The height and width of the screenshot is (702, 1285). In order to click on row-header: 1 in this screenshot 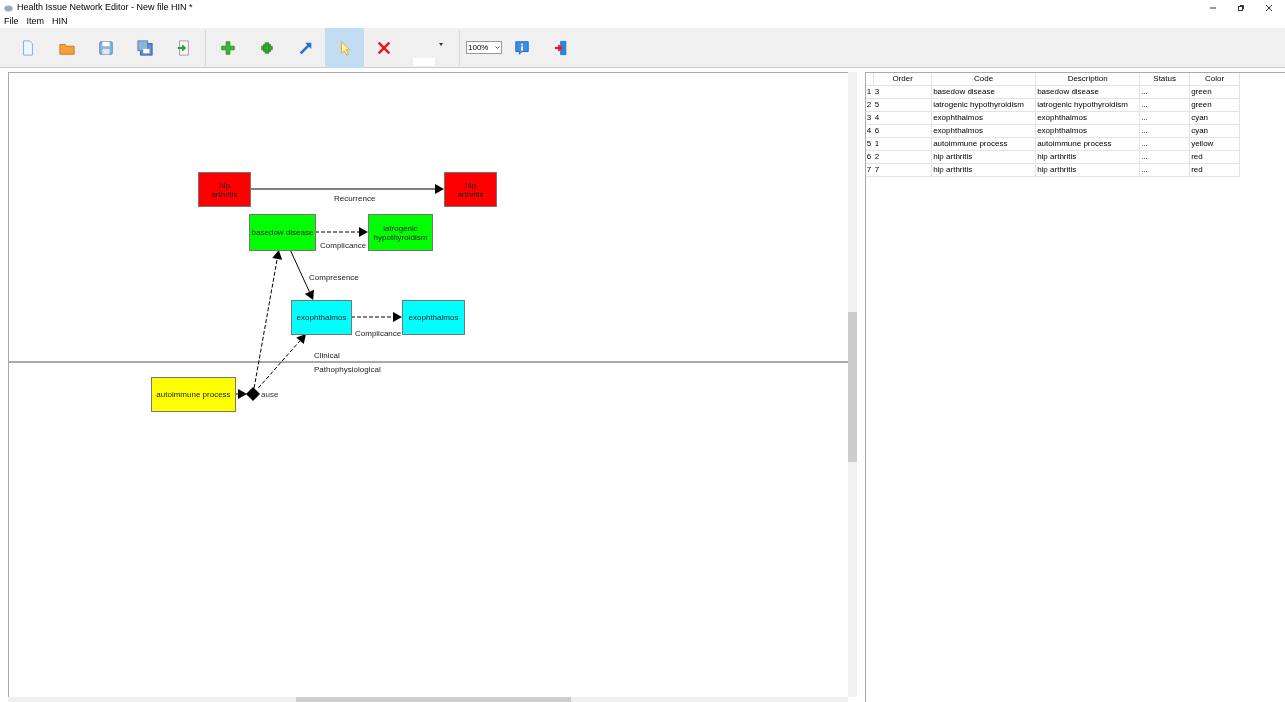, I will do `click(869, 92)`.